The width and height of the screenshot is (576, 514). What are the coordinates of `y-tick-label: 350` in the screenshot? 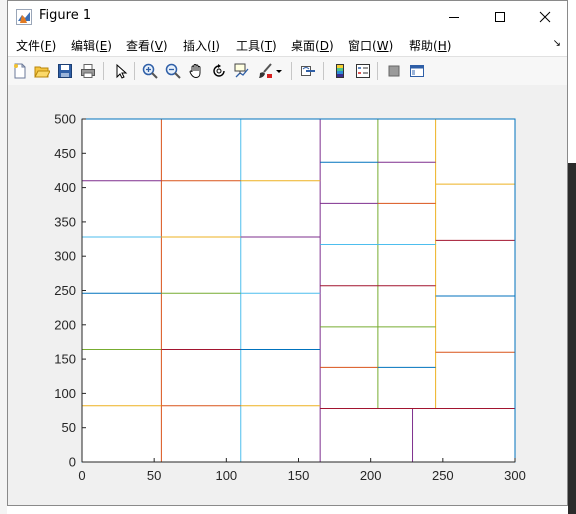 It's located at (65, 221).